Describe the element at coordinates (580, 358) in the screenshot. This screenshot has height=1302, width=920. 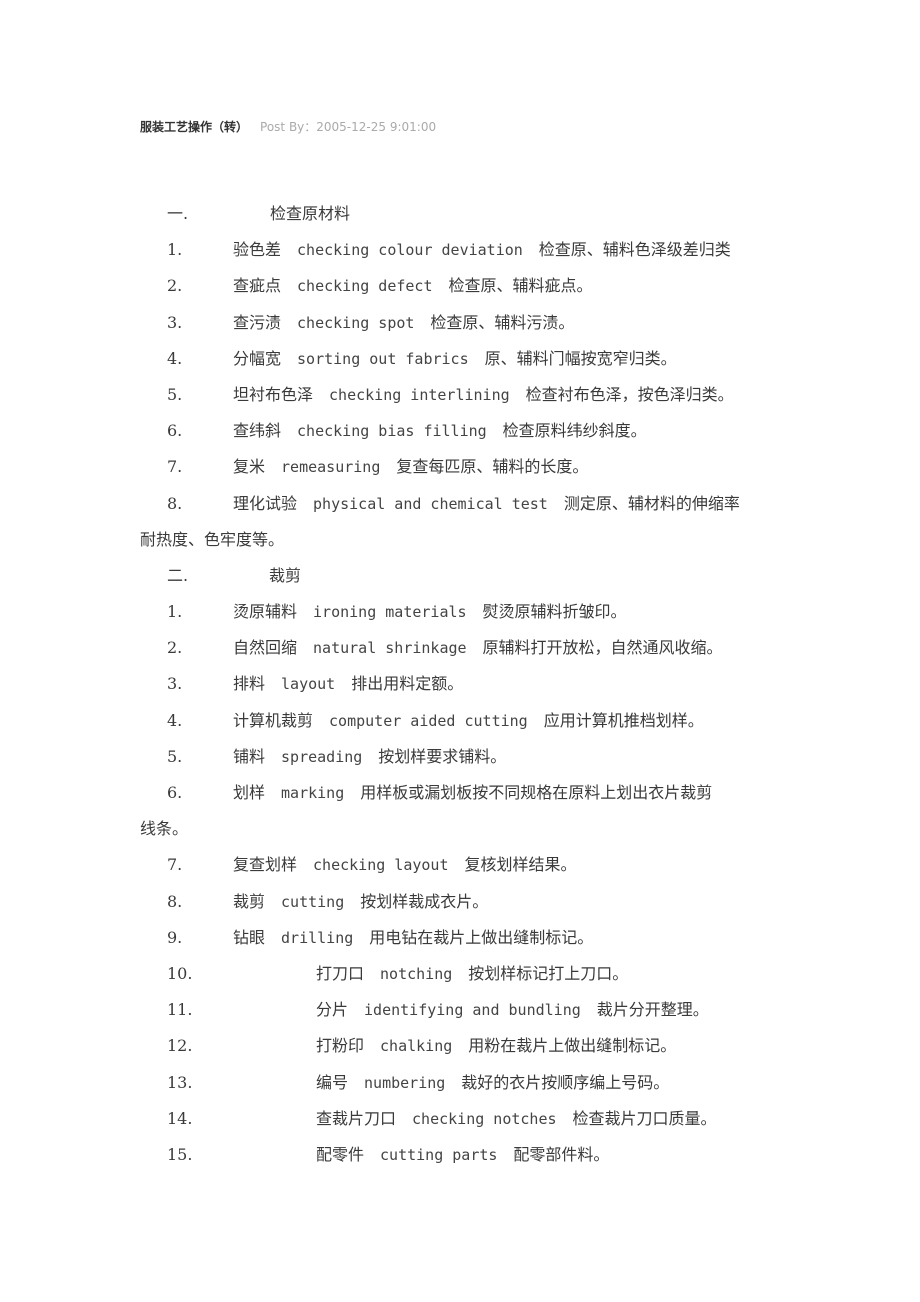
I see `item-description: 原、辅料门幅按宽窄归类。` at that location.